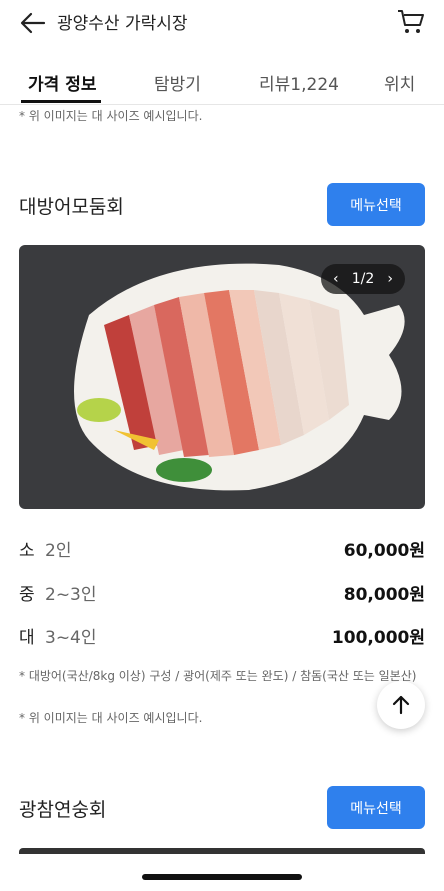 This screenshot has height=891, width=444. I want to click on menu-photo, so click(222, 851).